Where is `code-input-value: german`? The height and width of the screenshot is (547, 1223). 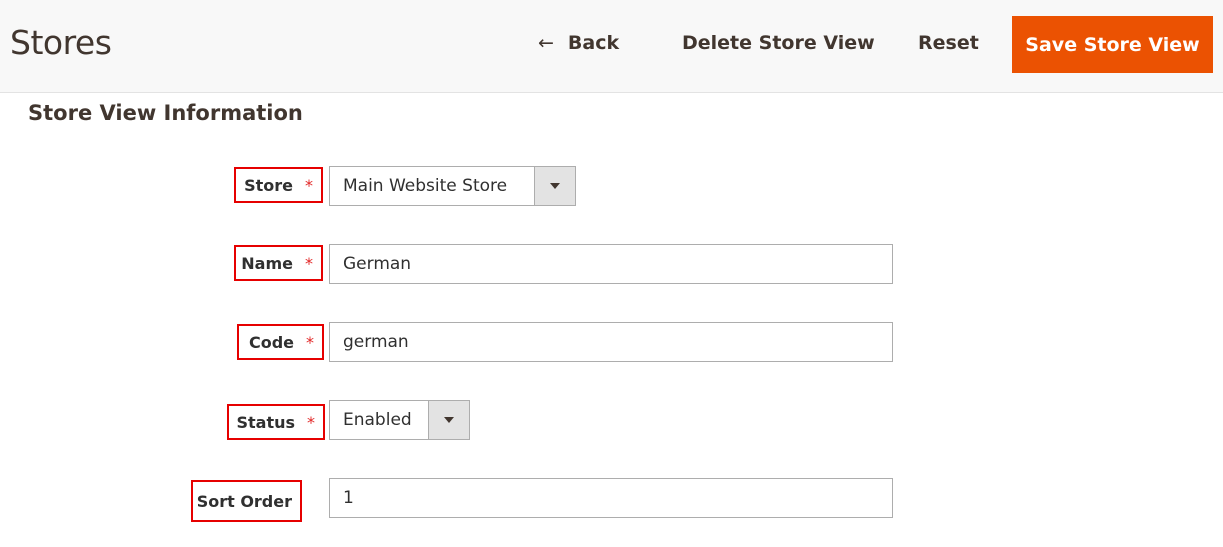 code-input-value: german is located at coordinates (376, 342).